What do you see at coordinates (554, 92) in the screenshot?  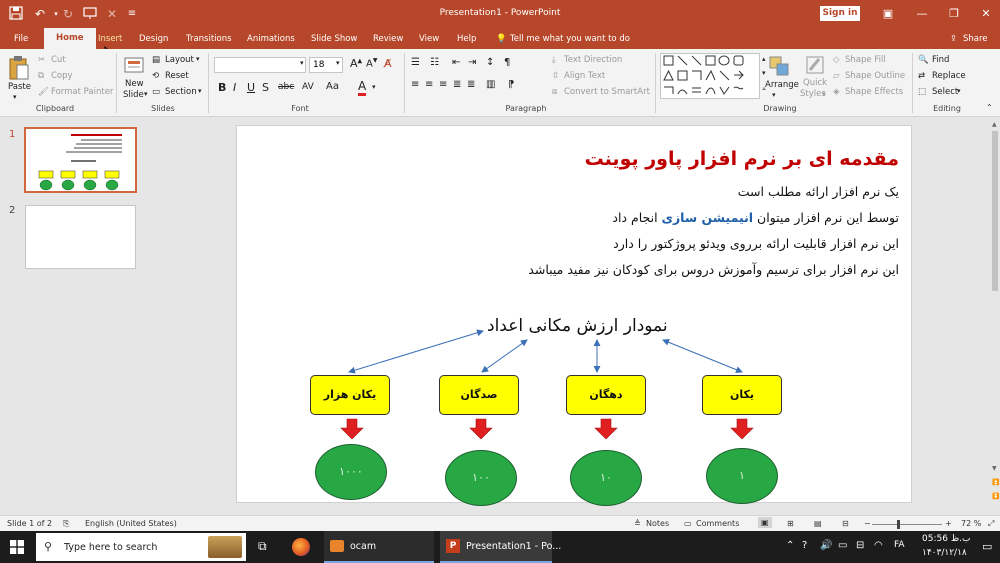 I see `smartart-icon: ⧈` at bounding box center [554, 92].